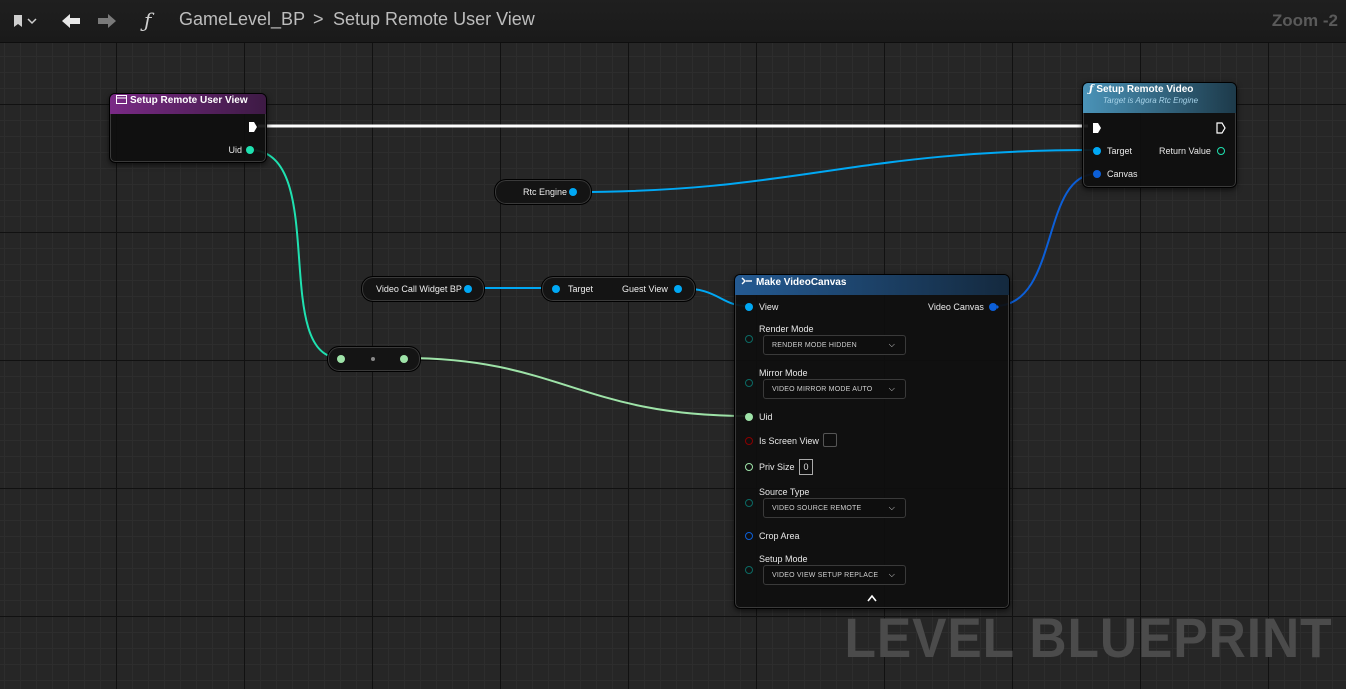 This screenshot has height=689, width=1346. I want to click on render-mode-dropdown: RENDER MODE HIDDEN ⌵, so click(834, 345).